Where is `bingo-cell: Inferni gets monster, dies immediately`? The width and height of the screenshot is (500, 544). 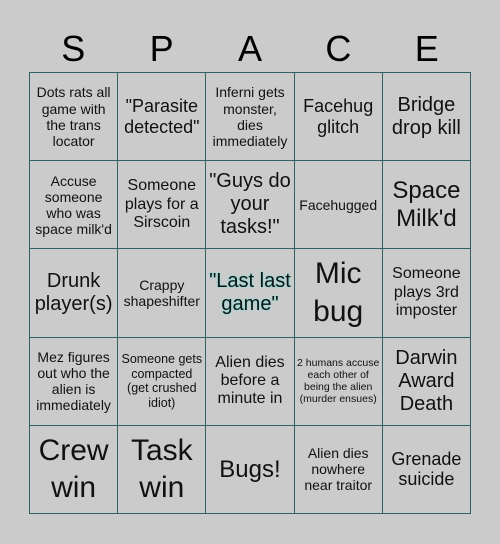
bingo-cell: Inferni gets monster, dies immediately is located at coordinates (250, 117).